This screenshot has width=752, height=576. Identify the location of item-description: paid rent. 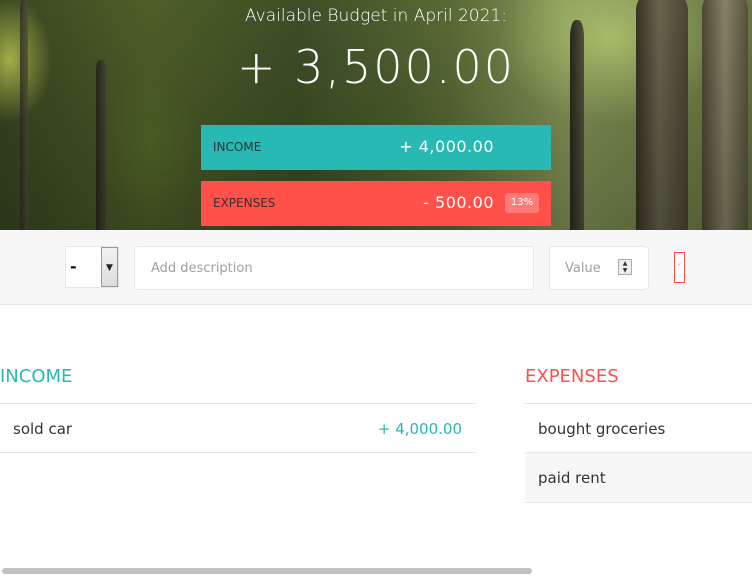
(572, 478).